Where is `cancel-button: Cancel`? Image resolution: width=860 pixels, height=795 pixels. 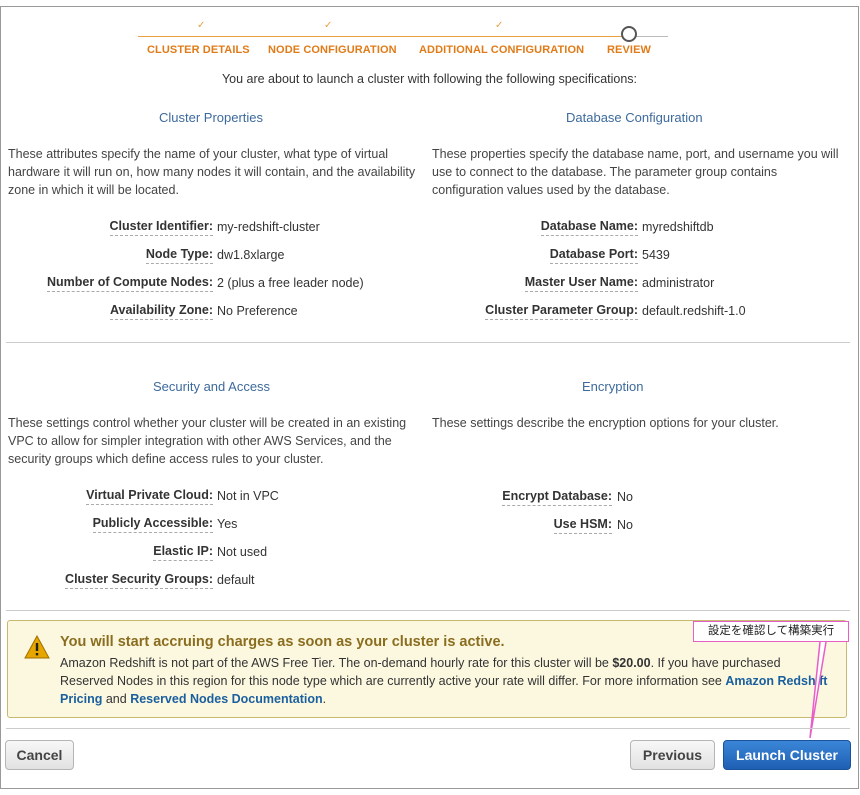
cancel-button: Cancel is located at coordinates (39, 755).